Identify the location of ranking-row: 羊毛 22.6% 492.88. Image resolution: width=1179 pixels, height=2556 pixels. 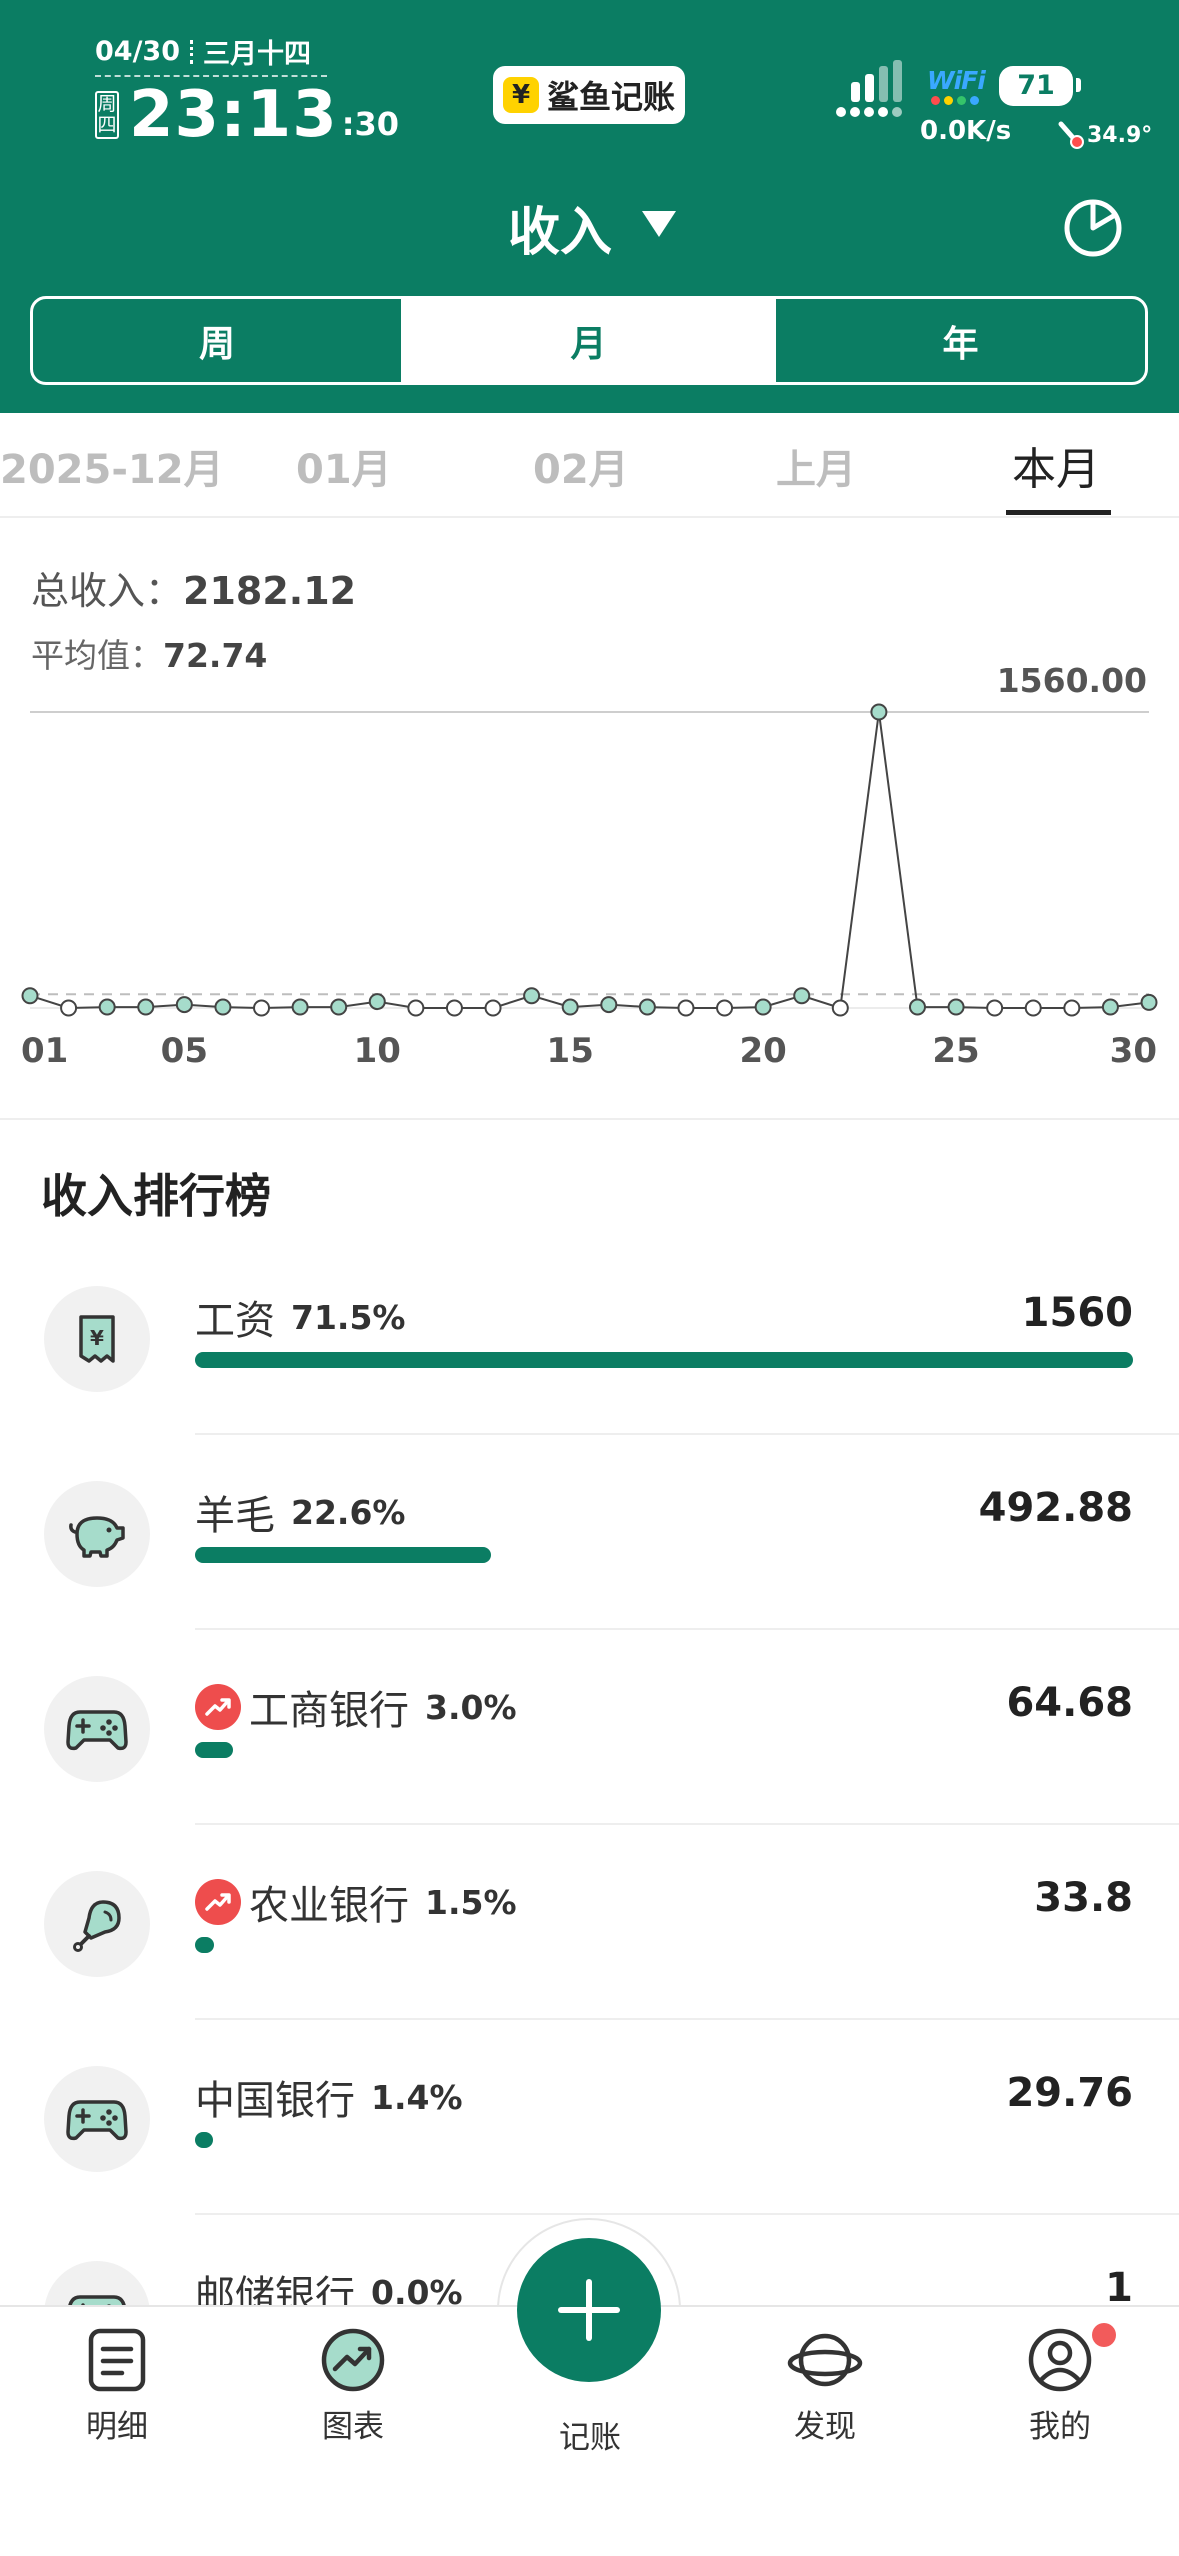
(589, 1532).